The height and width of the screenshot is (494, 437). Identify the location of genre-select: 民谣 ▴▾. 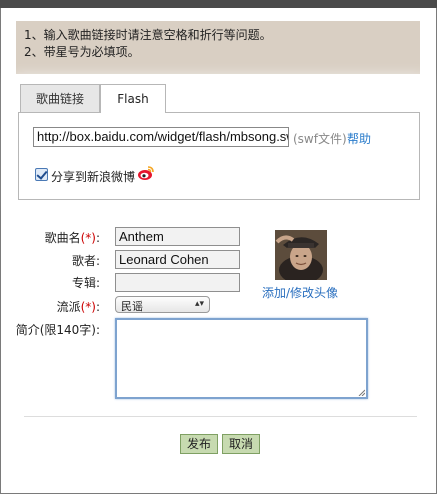
(162, 304).